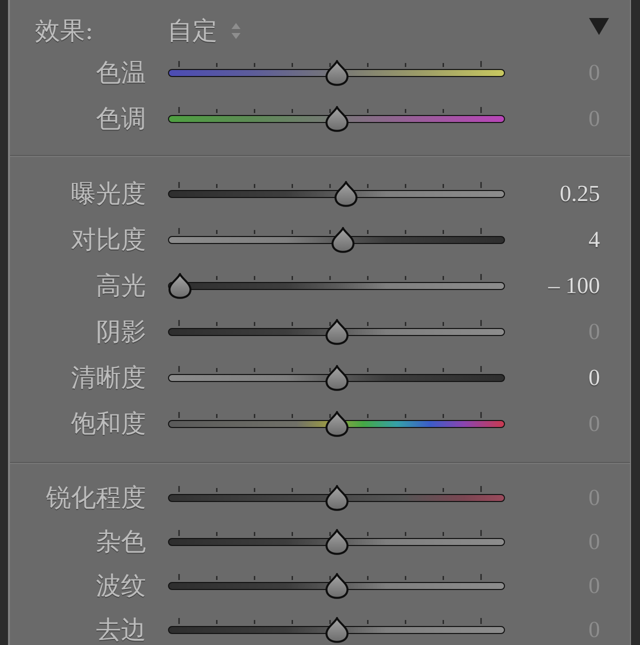 This screenshot has width=640, height=645. Describe the element at coordinates (594, 378) in the screenshot. I see `slider-value: 0` at that location.